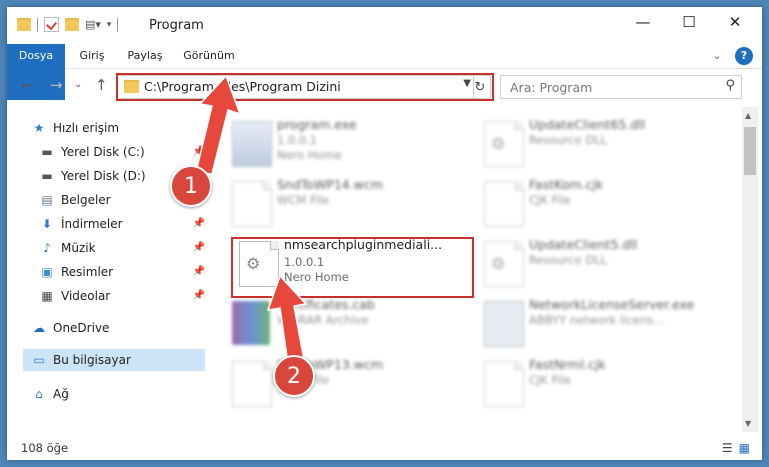 Image resolution: width=769 pixels, height=467 pixels. Describe the element at coordinates (294, 376) in the screenshot. I see `callout-2: 2` at that location.